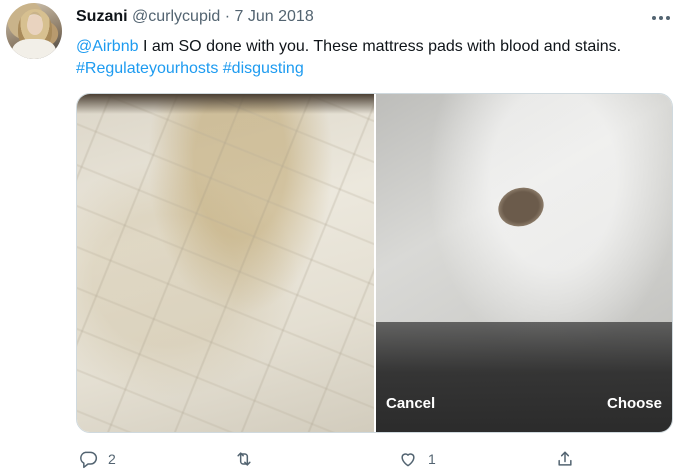 Image resolution: width=680 pixels, height=471 pixels. I want to click on photo-picker-bar: Cancel Choose, so click(524, 377).